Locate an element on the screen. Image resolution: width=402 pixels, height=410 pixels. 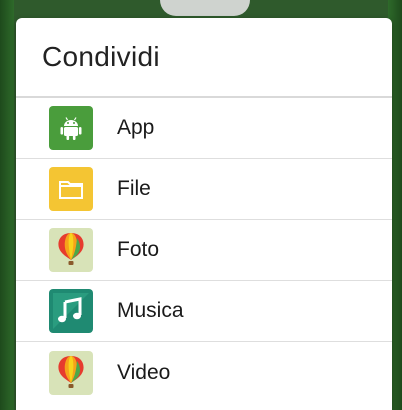
share-option-video: Video is located at coordinates (204, 372).